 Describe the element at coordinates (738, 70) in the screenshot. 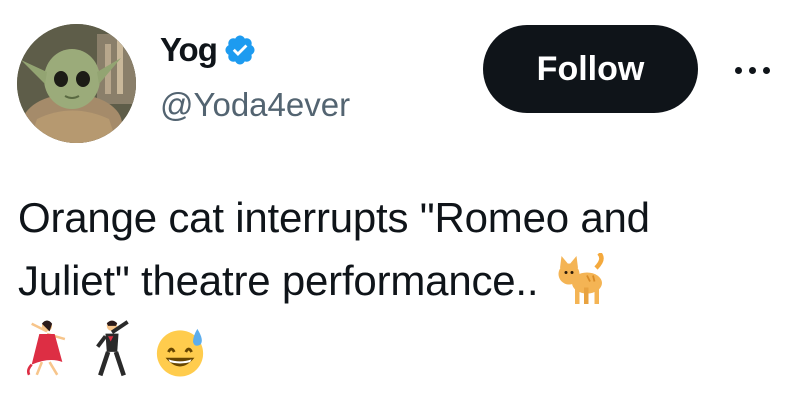

I see `more-horizontal-icon` at that location.